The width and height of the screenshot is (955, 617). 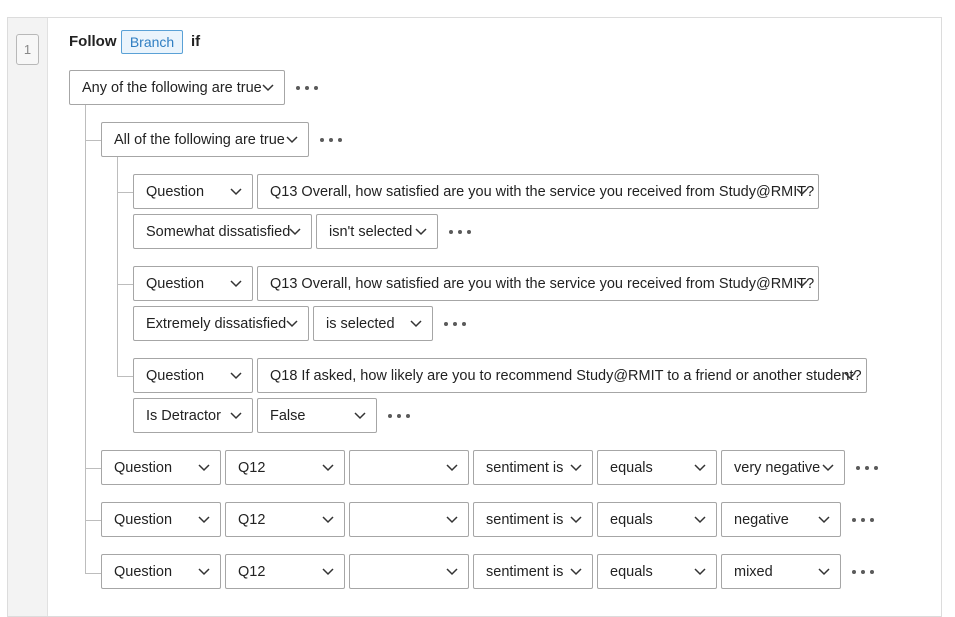 I want to click on value-dropdown: mixed, so click(x=781, y=571).